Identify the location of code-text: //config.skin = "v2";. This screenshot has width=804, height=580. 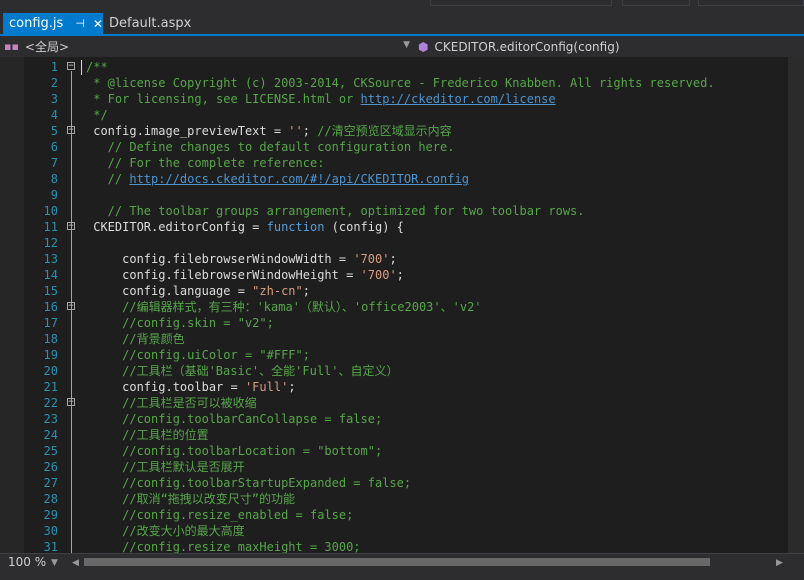
(180, 323).